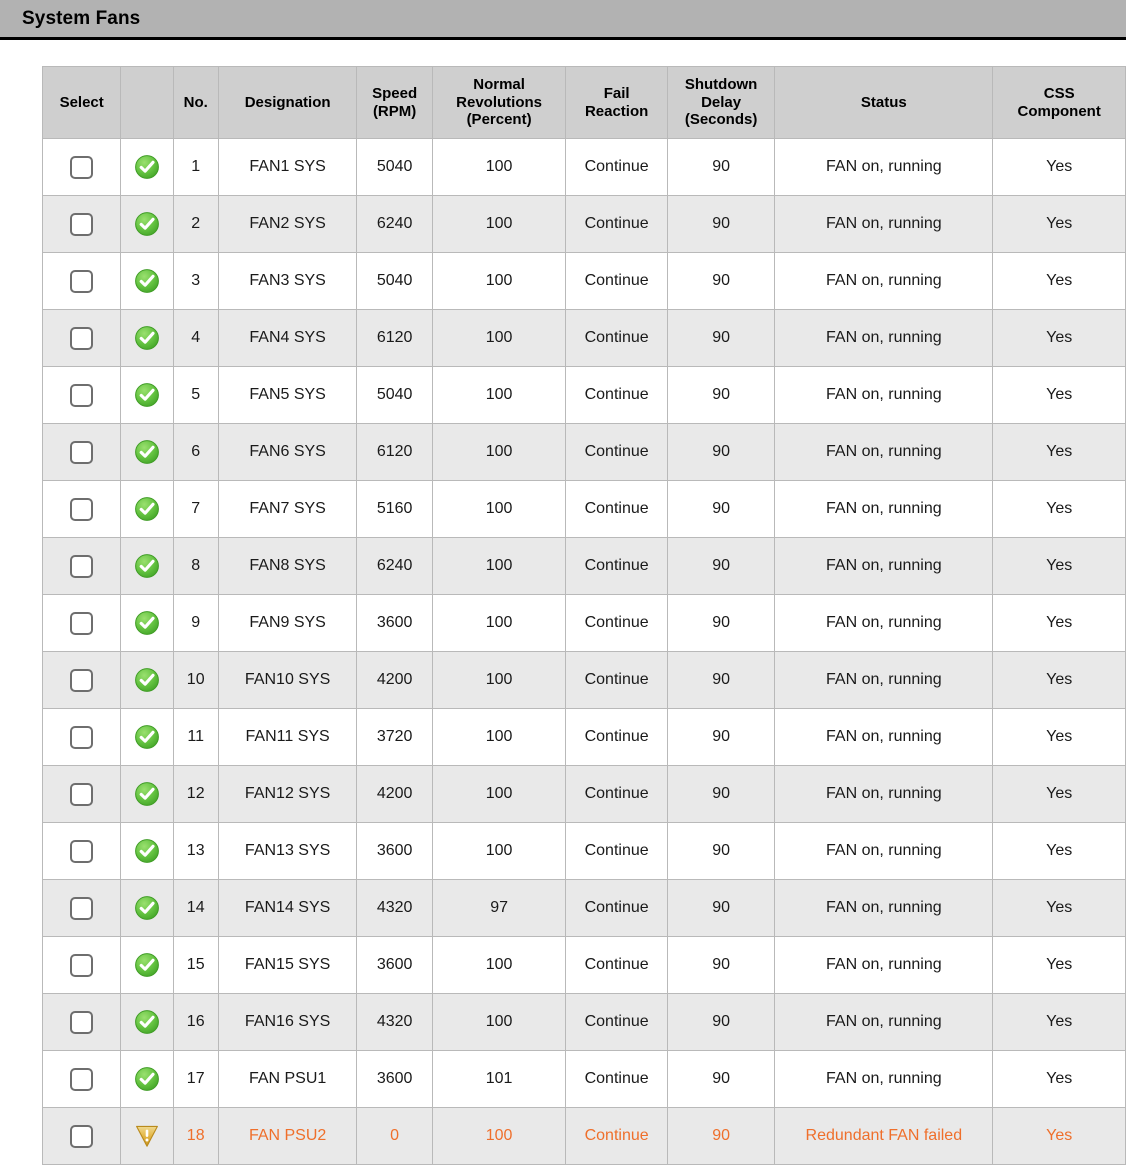 This screenshot has width=1126, height=1174. What do you see at coordinates (287, 224) in the screenshot?
I see `cell-designation: FAN2 SYS` at bounding box center [287, 224].